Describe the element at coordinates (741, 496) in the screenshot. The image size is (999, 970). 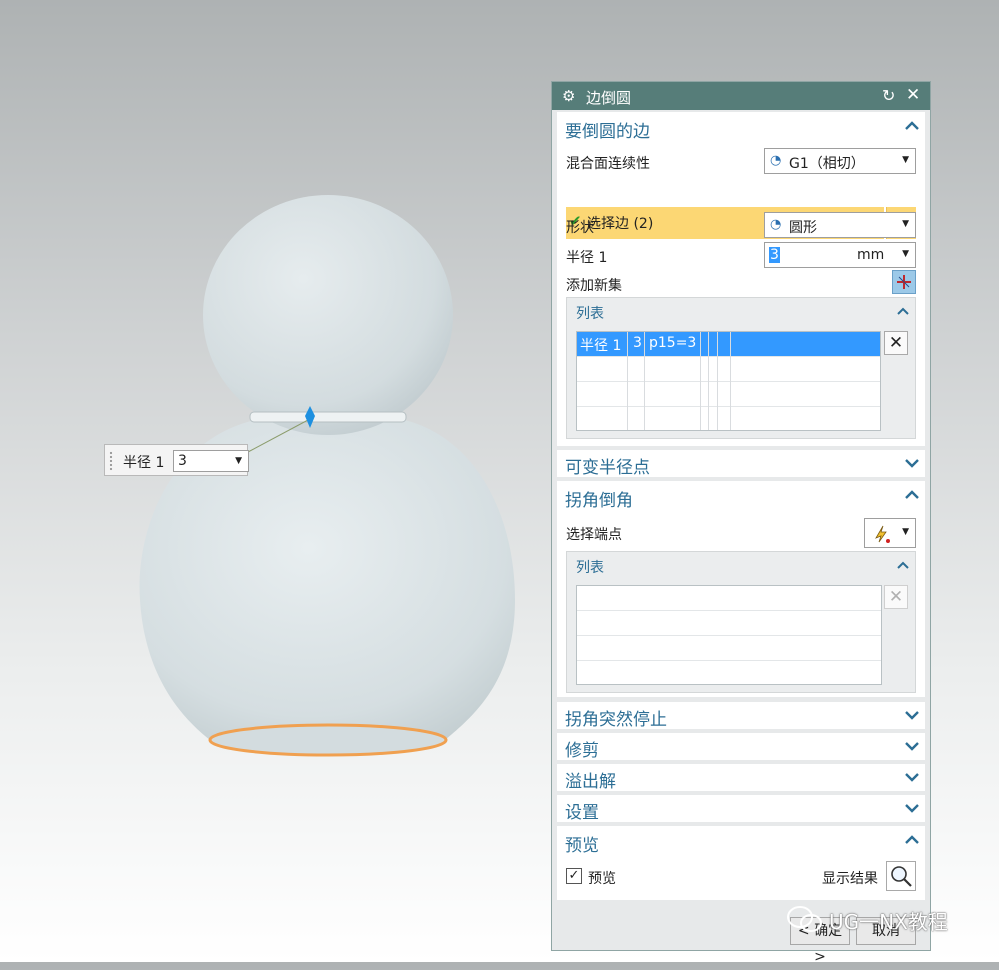
I see `section-corner-header: 拐角倒角` at that location.